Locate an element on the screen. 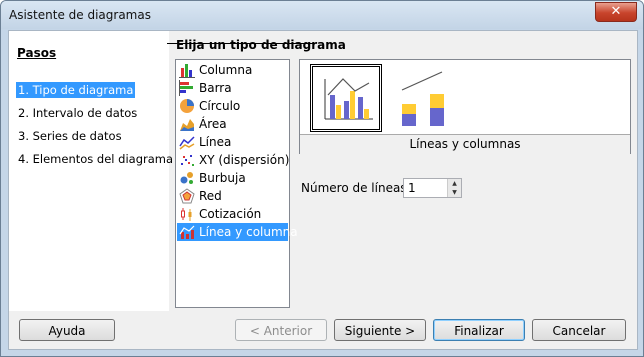 The height and width of the screenshot is (357, 644). bubble-chart-icon is located at coordinates (186, 178).